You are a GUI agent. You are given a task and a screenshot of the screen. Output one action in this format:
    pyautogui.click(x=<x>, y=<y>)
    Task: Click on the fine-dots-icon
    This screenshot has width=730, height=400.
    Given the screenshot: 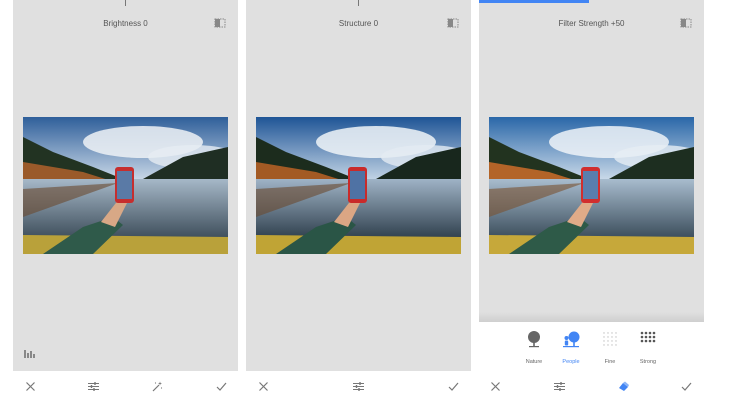 What is the action you would take?
    pyautogui.click(x=610, y=339)
    